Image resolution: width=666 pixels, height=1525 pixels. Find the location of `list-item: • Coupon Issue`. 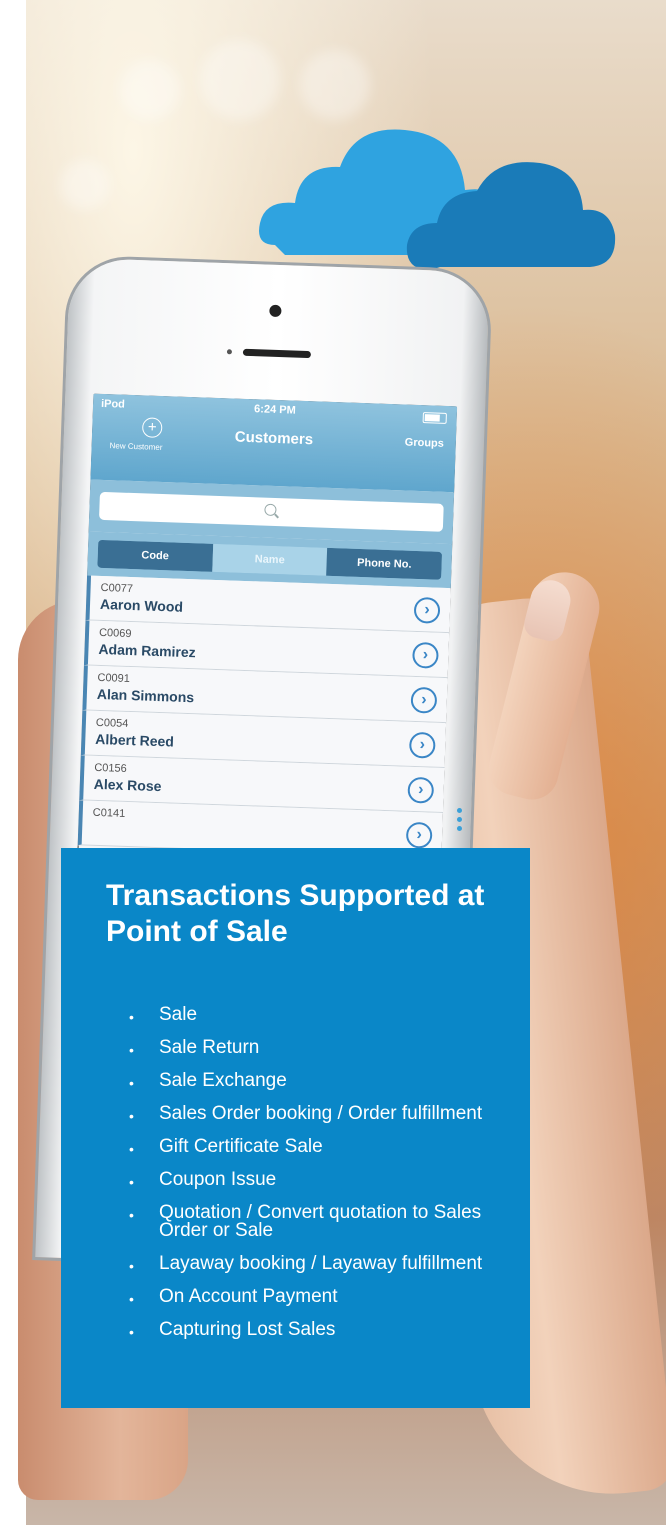

list-item: • Coupon Issue is located at coordinates (203, 1179).